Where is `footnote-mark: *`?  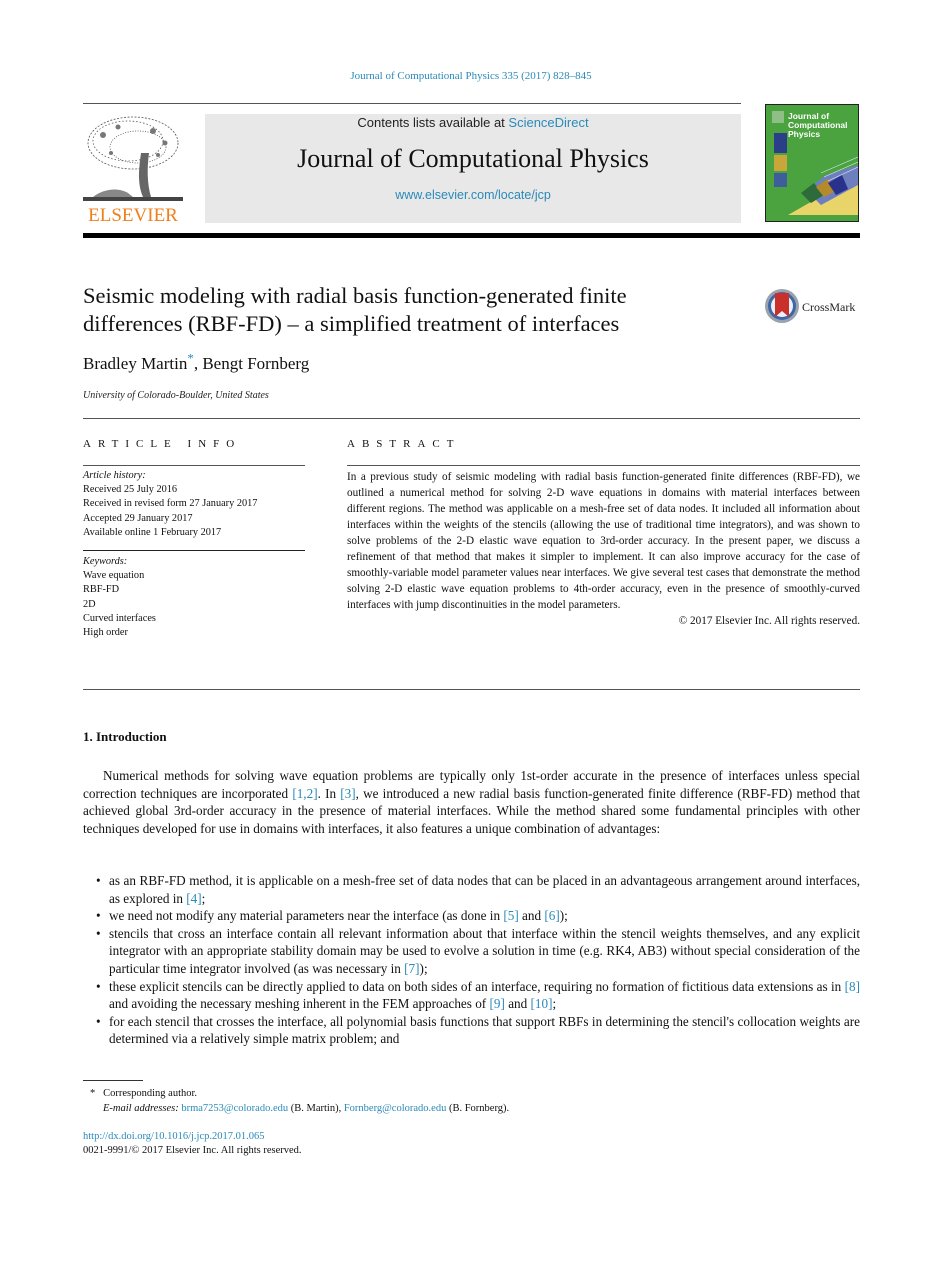 footnote-mark: * is located at coordinates (93, 1093).